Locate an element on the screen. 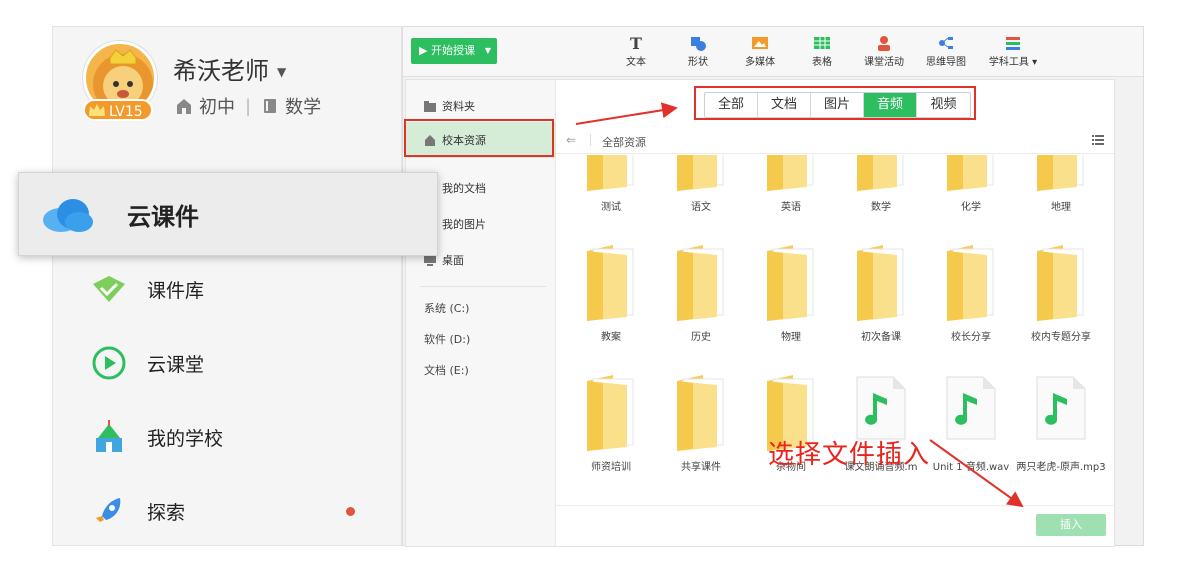 The image size is (1187, 572). crown-icon is located at coordinates (97, 110).